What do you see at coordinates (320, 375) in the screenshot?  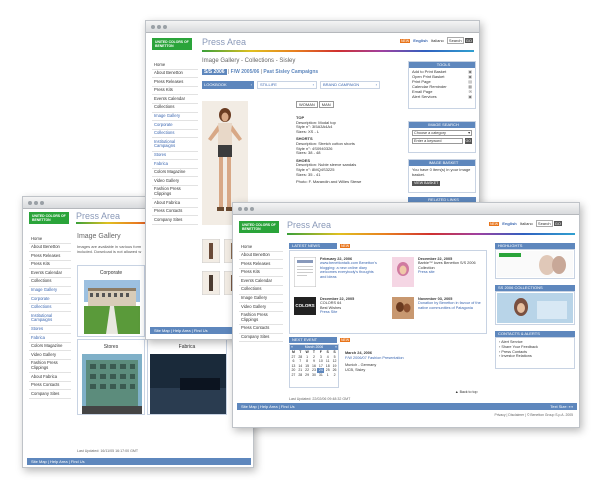 I see `calendar-day: 31` at bounding box center [320, 375].